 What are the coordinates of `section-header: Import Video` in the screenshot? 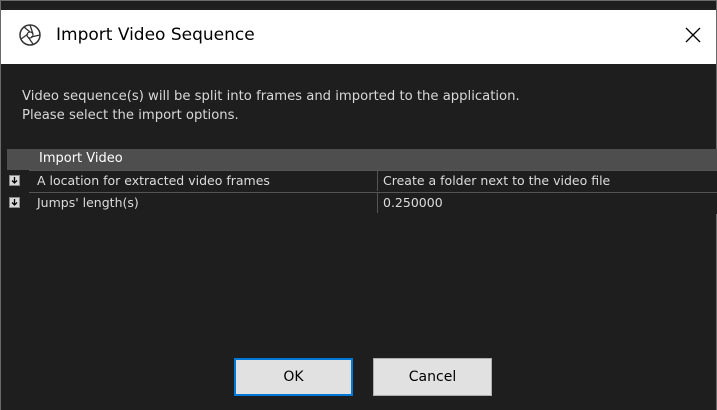 It's located at (362, 159).